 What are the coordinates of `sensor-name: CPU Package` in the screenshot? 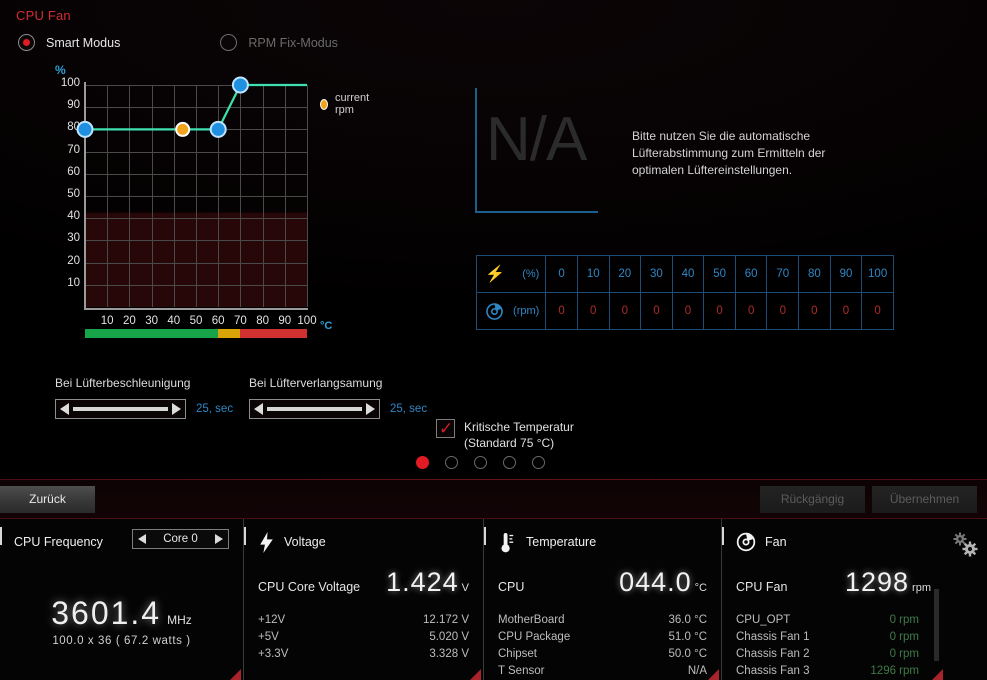 It's located at (534, 637).